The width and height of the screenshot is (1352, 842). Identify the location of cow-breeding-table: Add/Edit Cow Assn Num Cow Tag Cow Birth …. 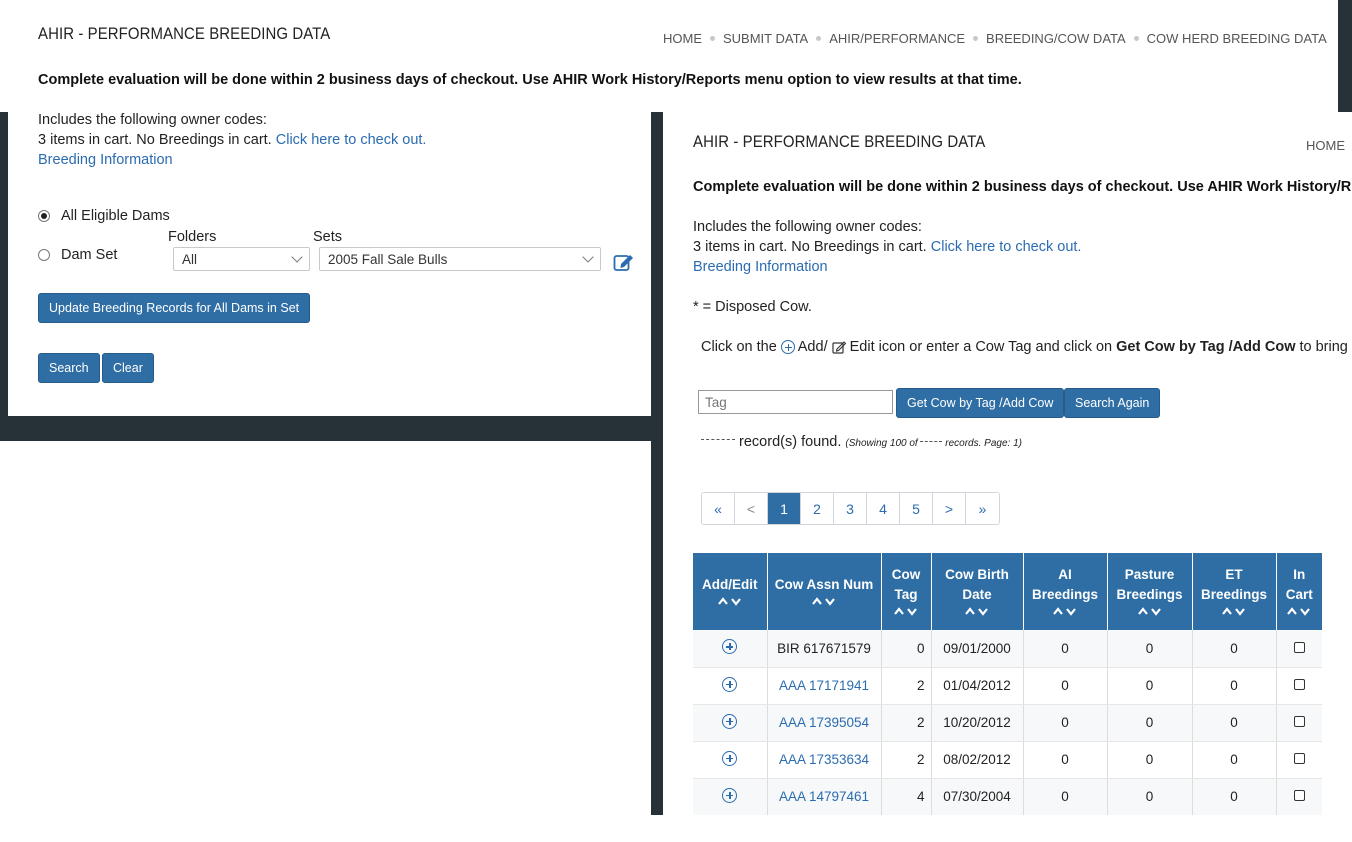
(1007, 684).